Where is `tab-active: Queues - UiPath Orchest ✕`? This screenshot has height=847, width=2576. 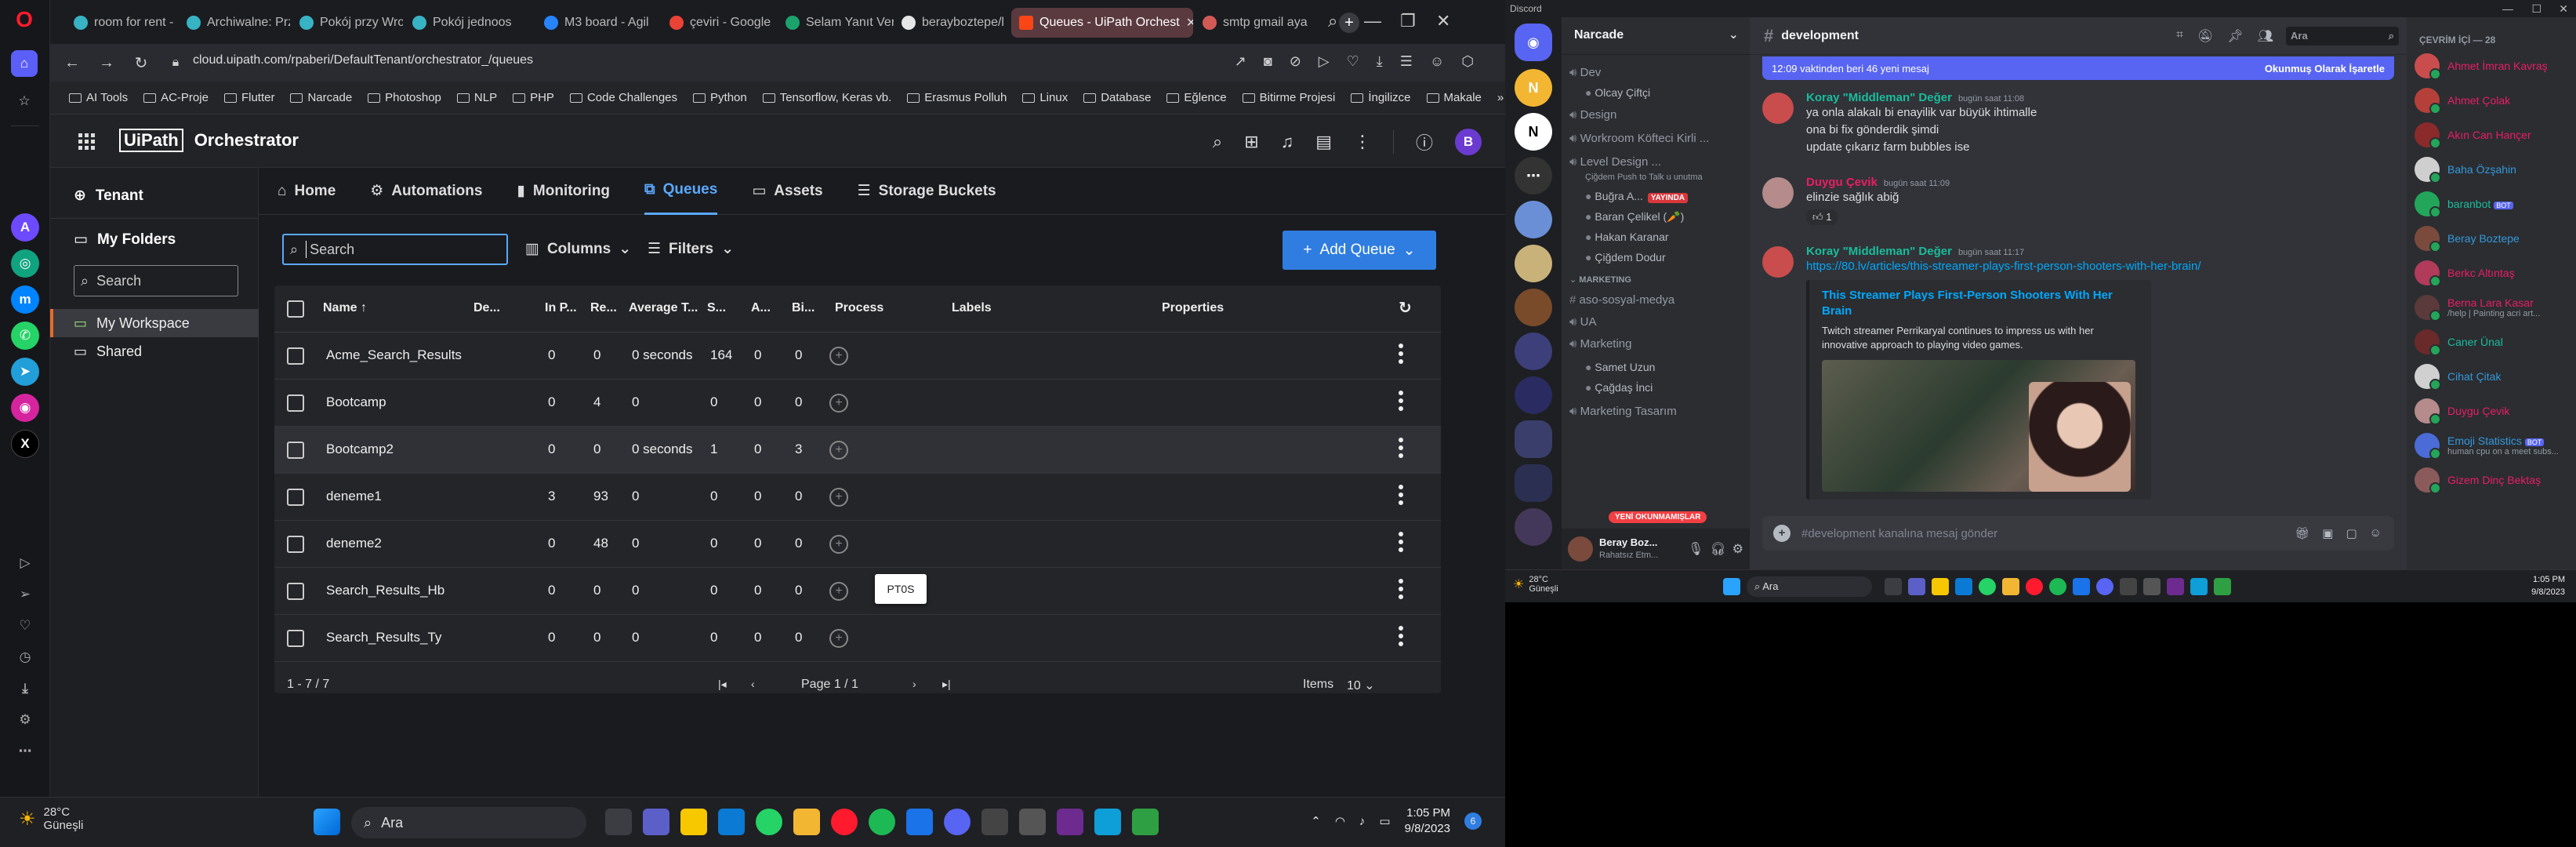
tab-active: Queues - UiPath Orchest ✕ is located at coordinates (1102, 23).